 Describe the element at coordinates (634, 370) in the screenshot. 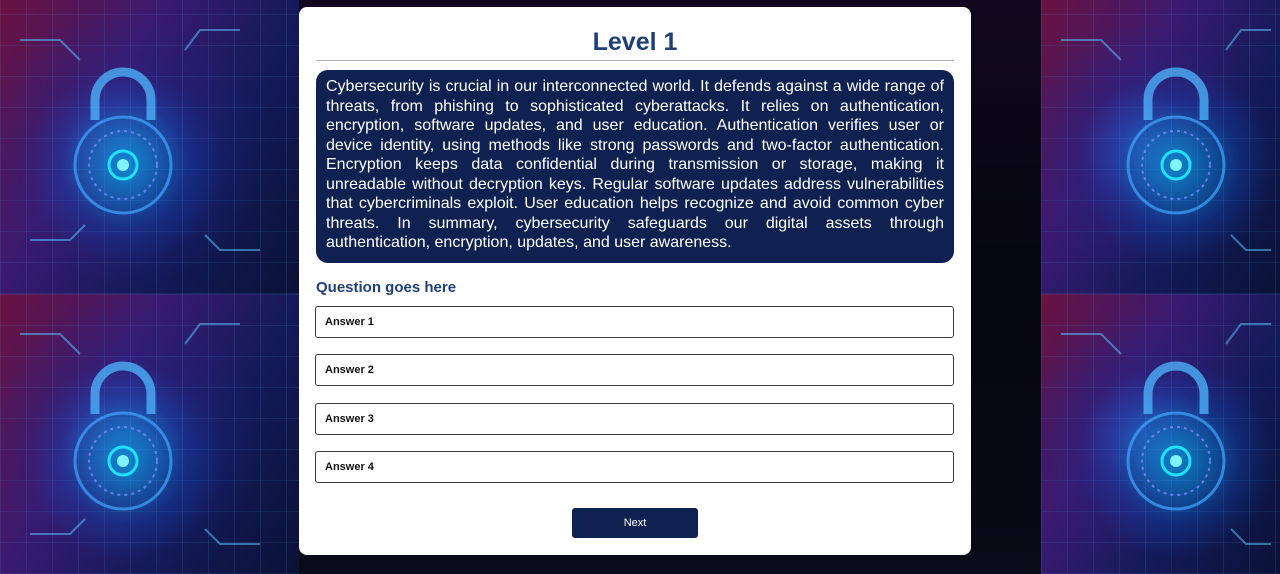

I see `answer-option-2: Answer 2` at that location.